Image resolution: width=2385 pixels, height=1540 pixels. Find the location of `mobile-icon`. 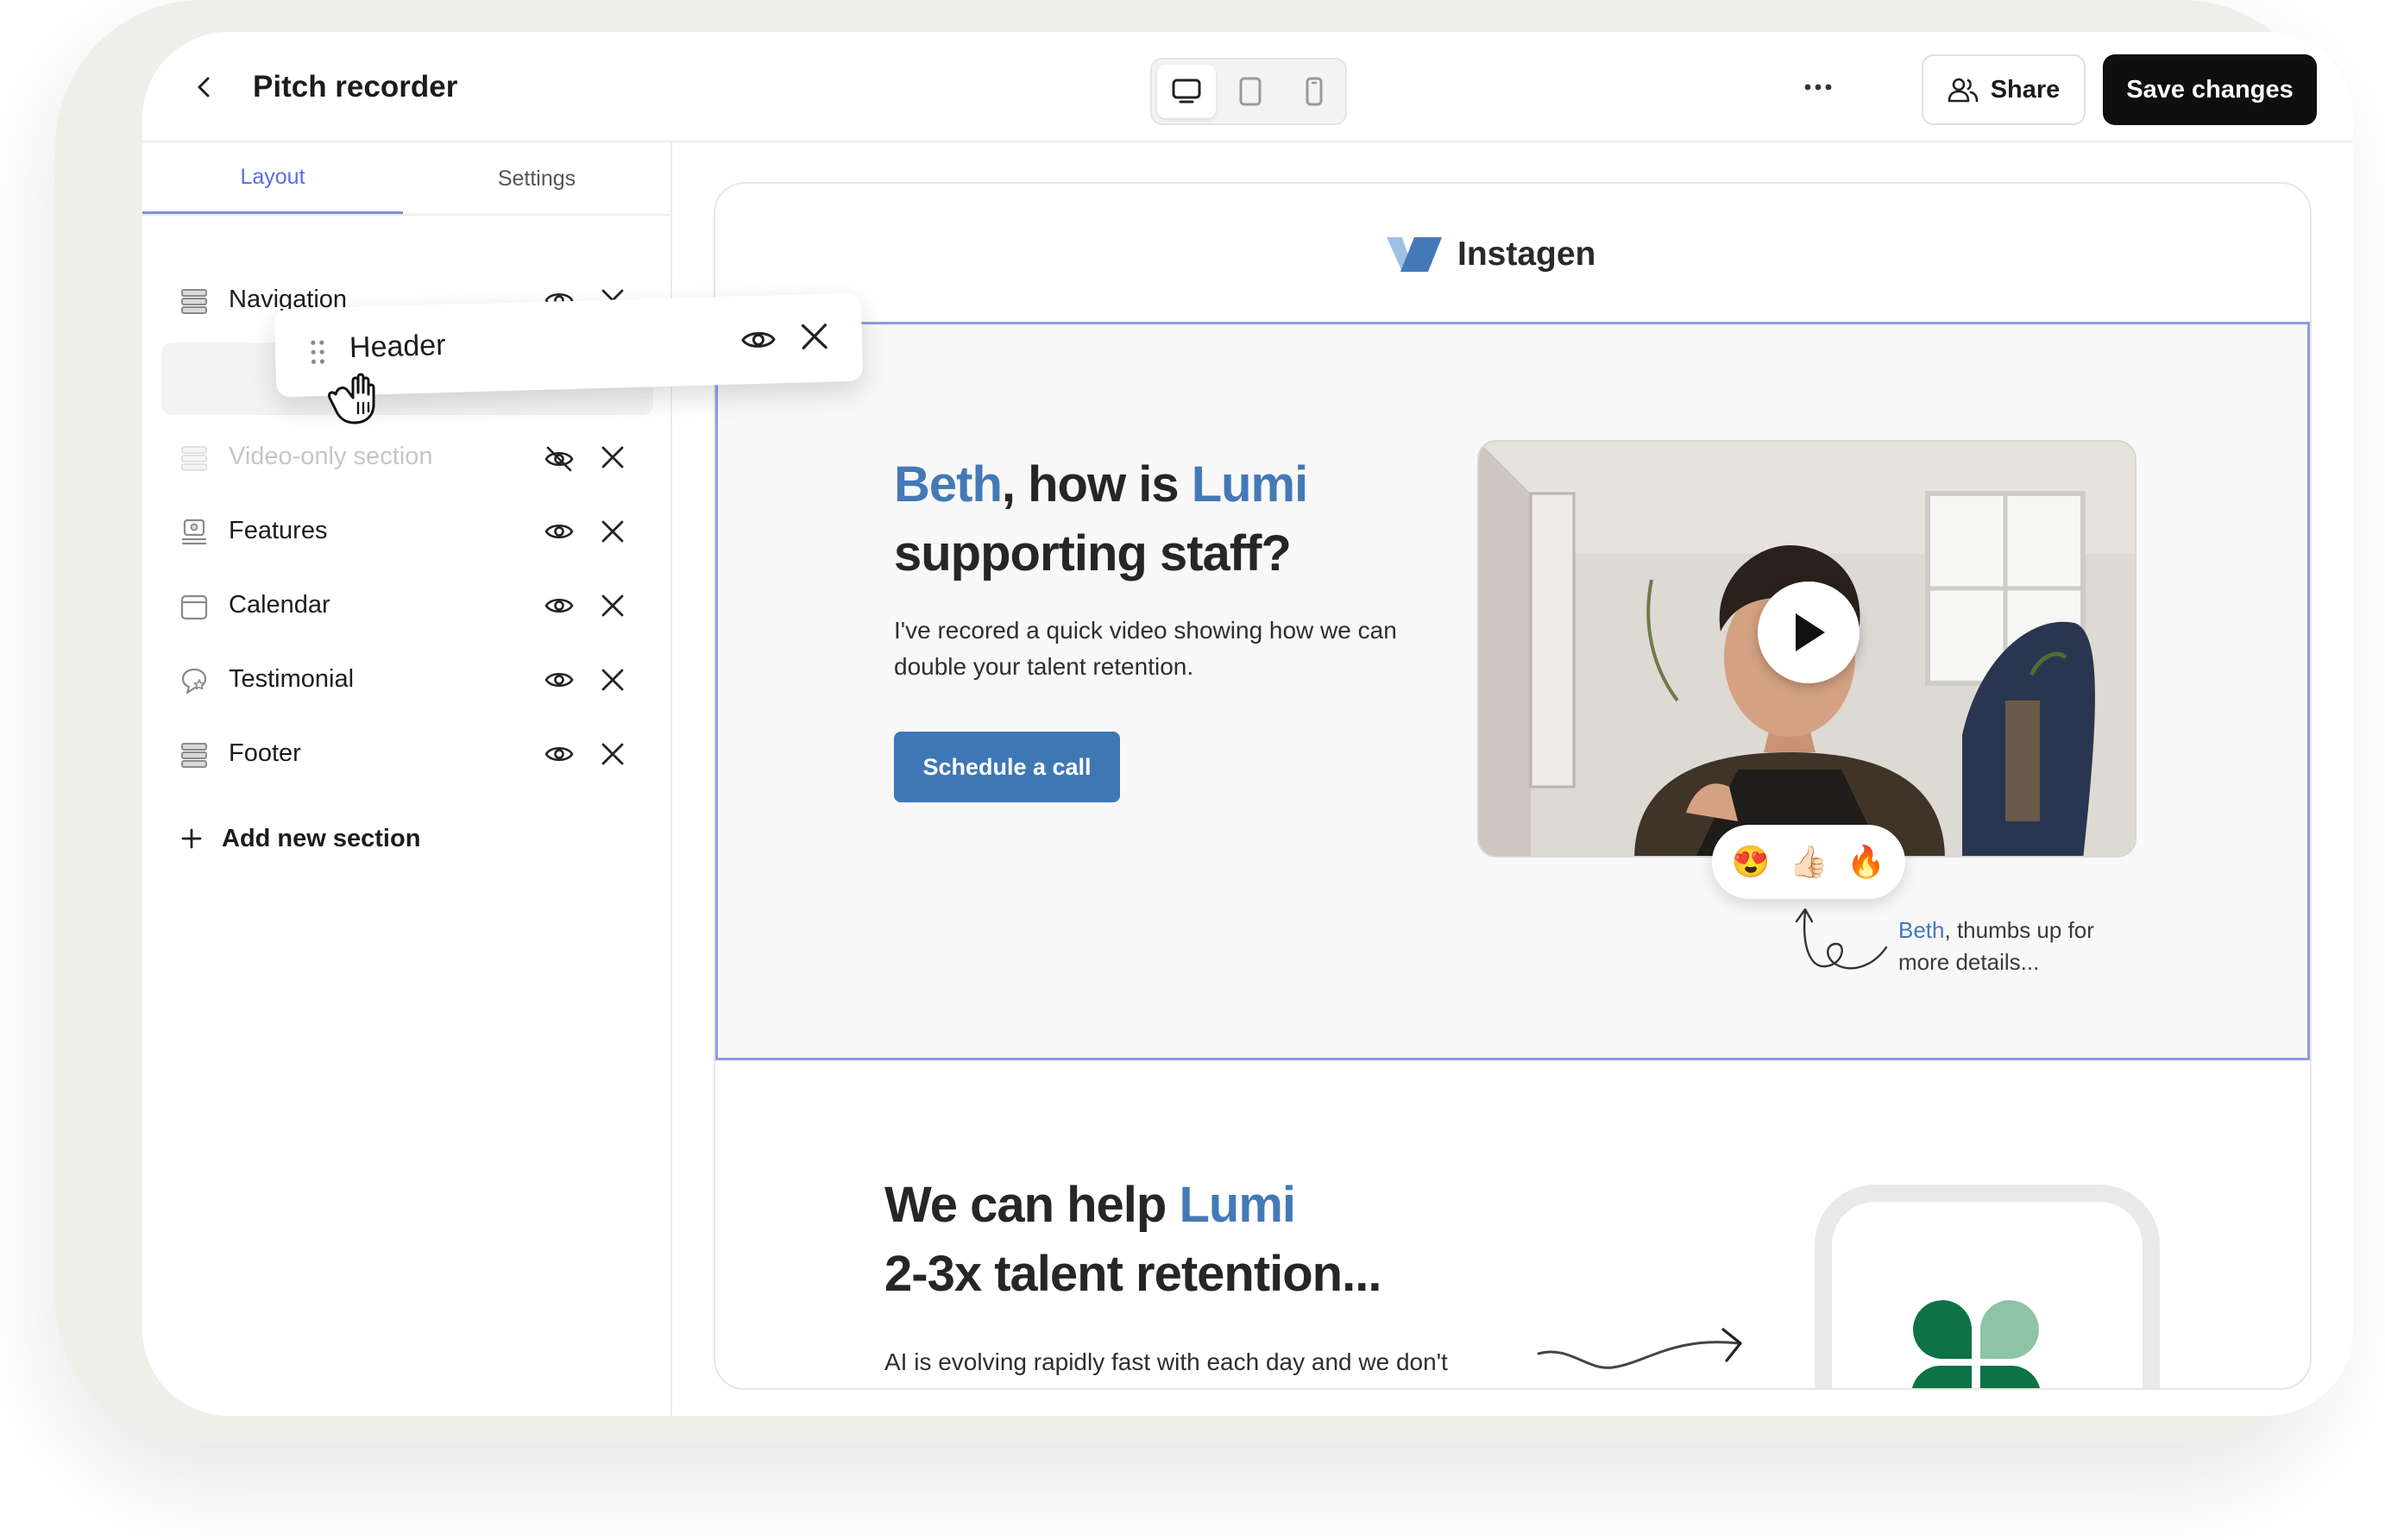

mobile-icon is located at coordinates (1315, 92).